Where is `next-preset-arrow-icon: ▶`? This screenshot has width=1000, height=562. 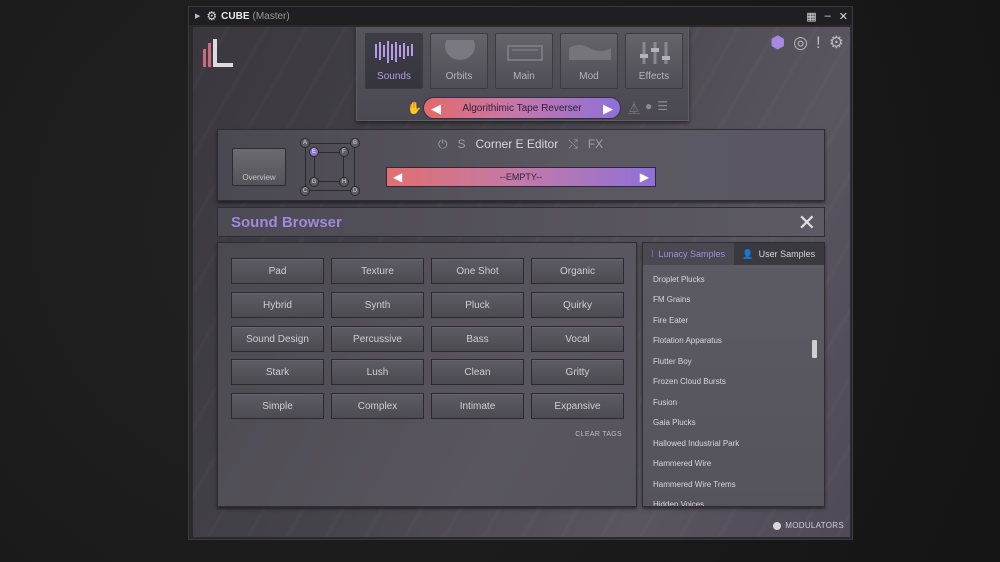 next-preset-arrow-icon: ▶ is located at coordinates (608, 109).